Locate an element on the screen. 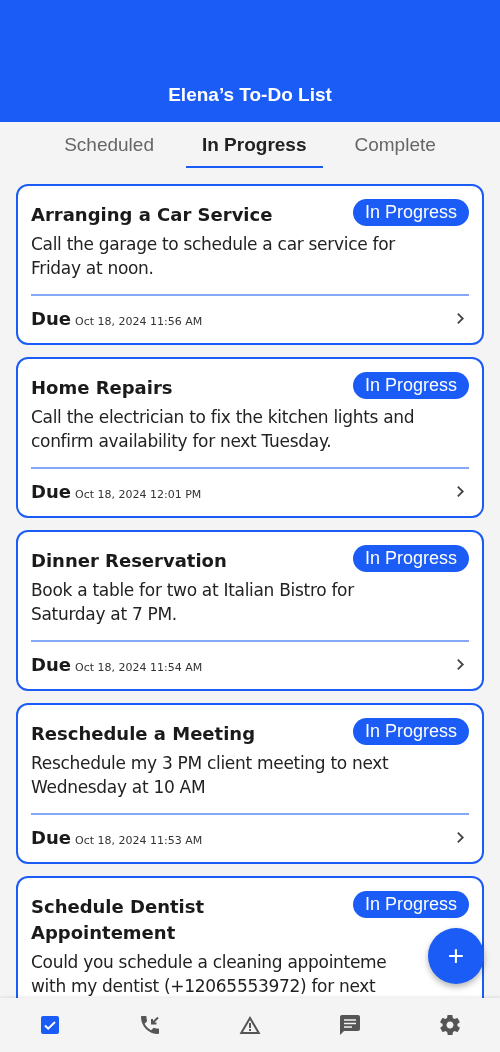 Image resolution: width=500 pixels, height=1052 pixels. task-description: Call the electrician to fix the kitchen lights and confirm availability for next Tuesday. is located at coordinates (223, 429).